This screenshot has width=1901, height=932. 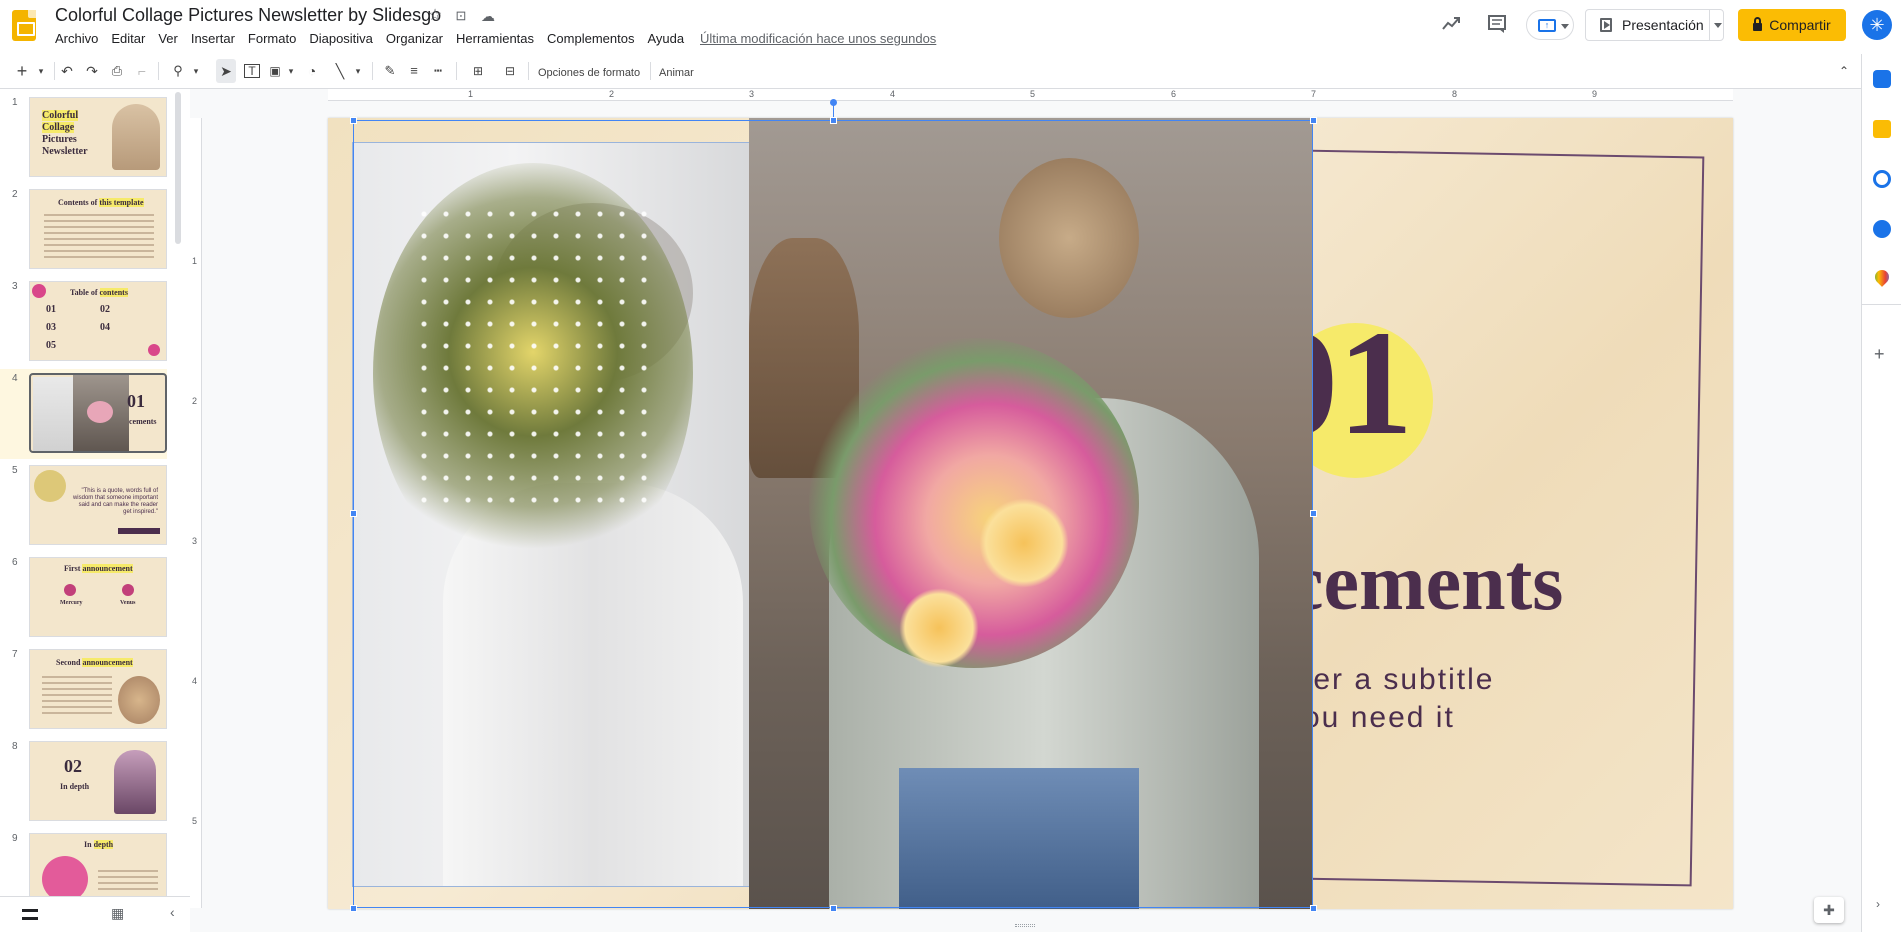 I want to click on thumb-title-hl: this template, so click(x=121, y=202).